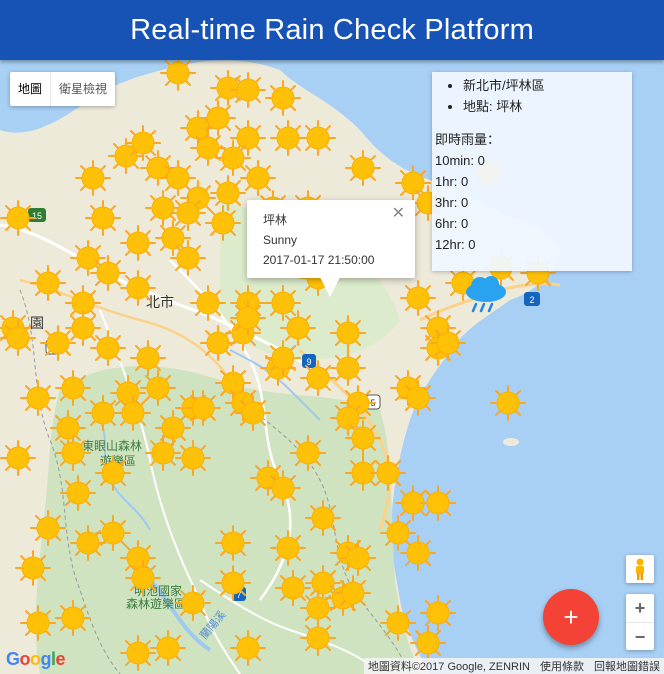 This screenshot has width=664, height=674. What do you see at coordinates (460, 160) in the screenshot?
I see `rainfall-10min: 10min: 0` at bounding box center [460, 160].